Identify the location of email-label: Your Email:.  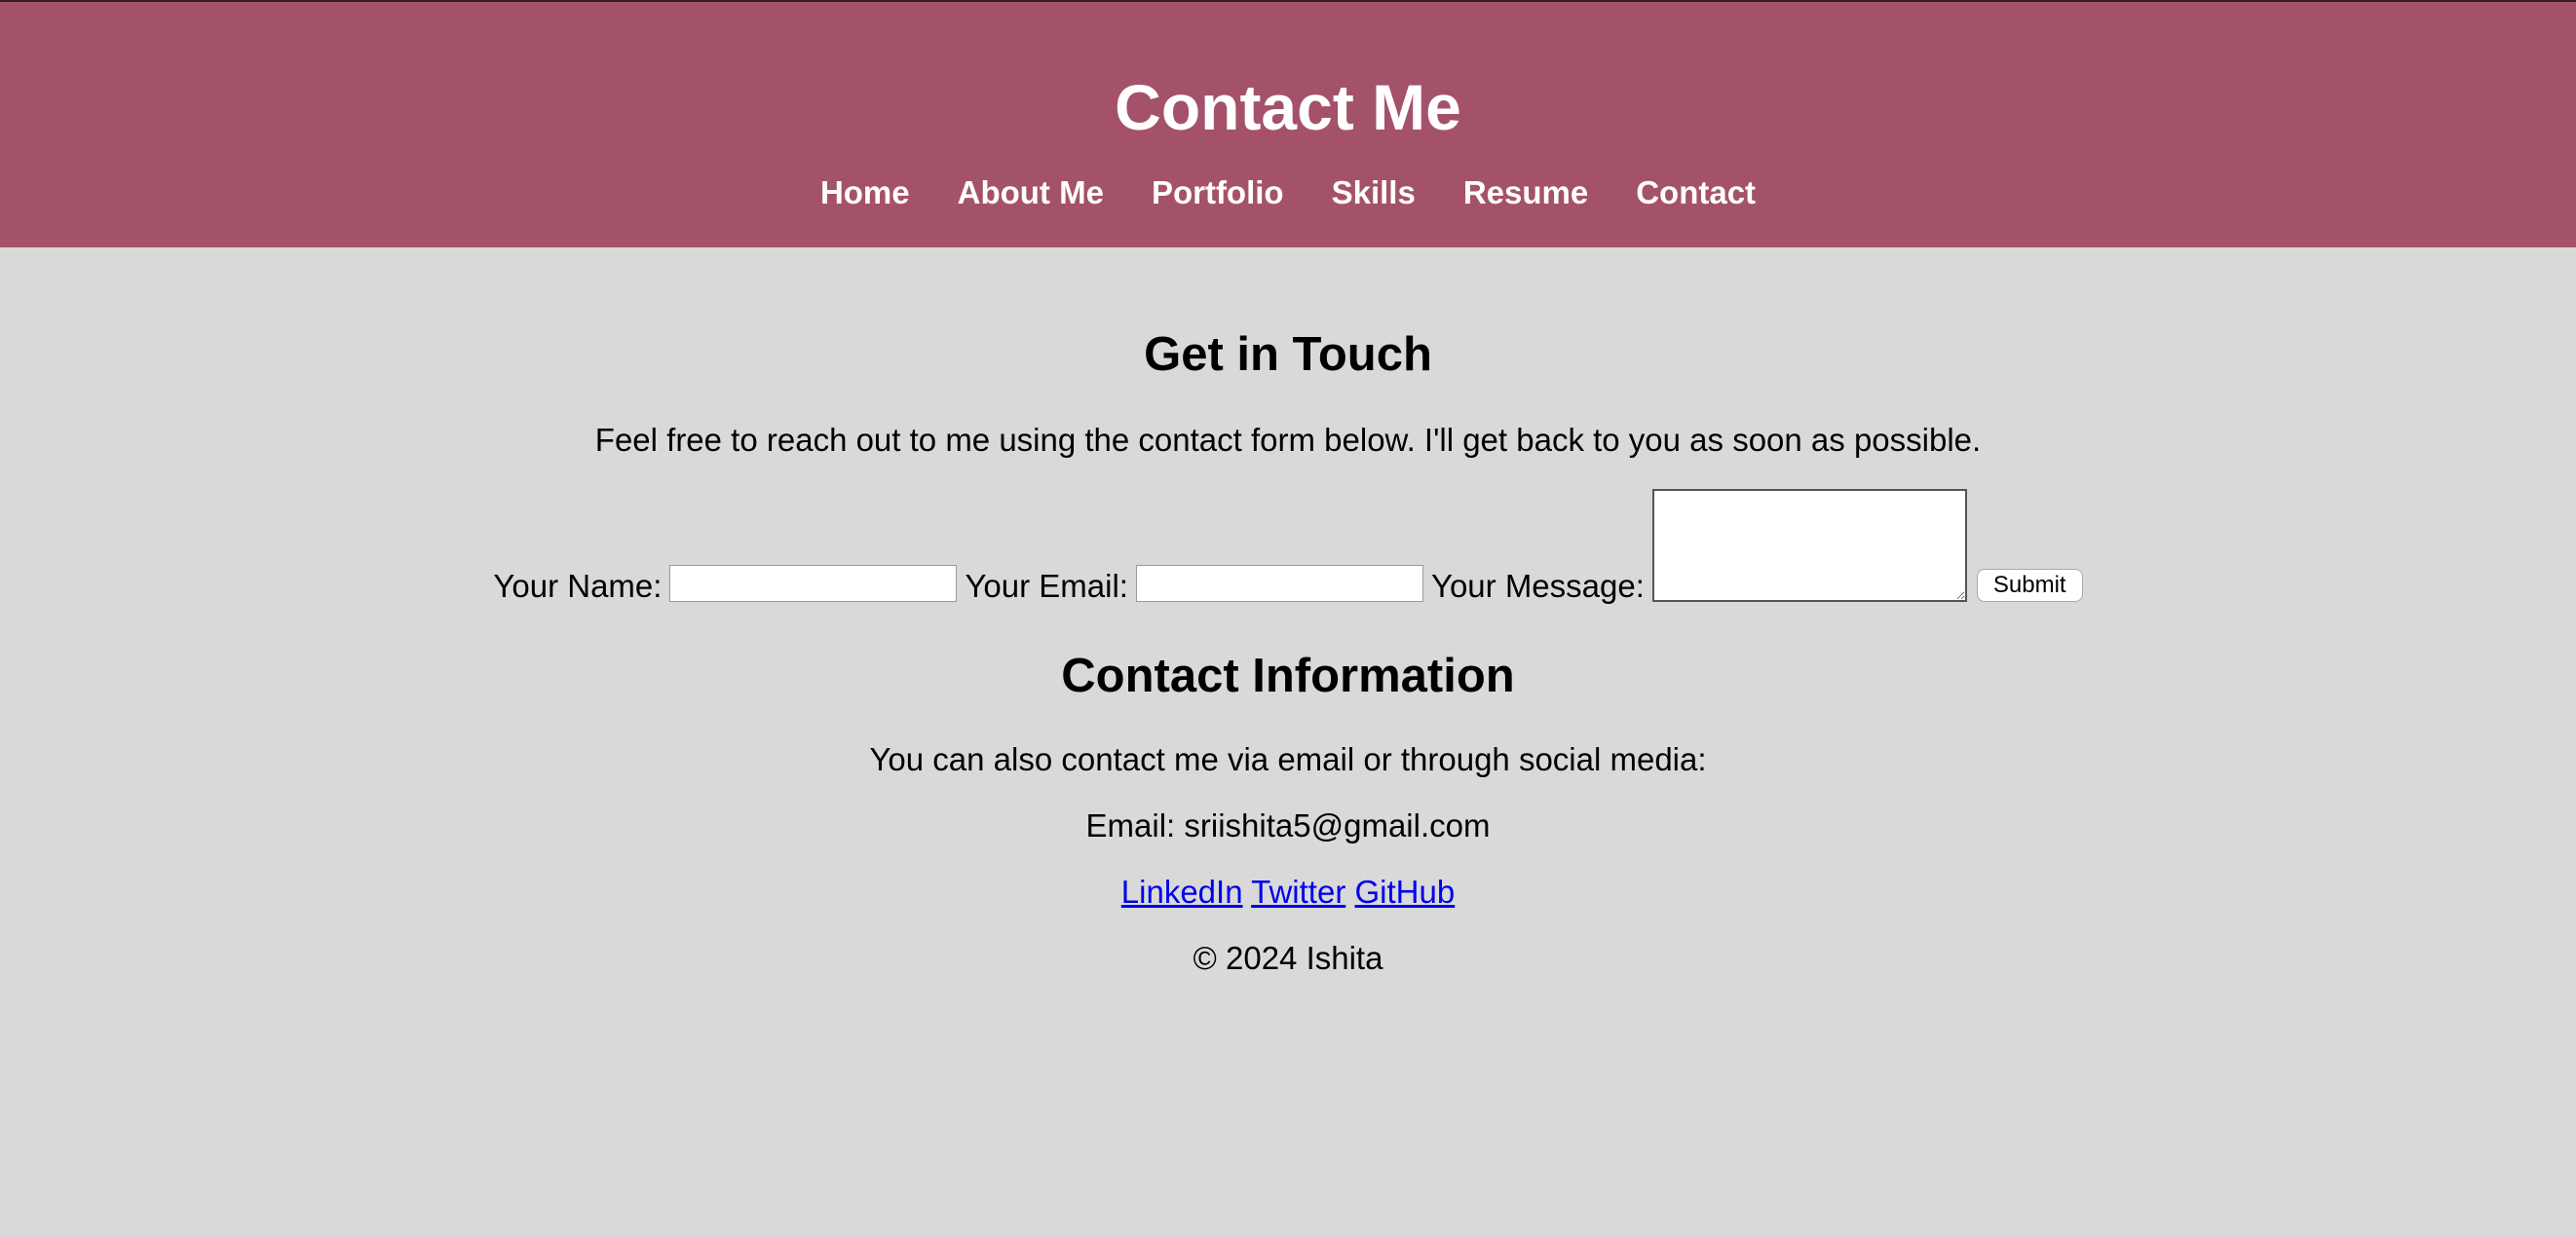
(1046, 586).